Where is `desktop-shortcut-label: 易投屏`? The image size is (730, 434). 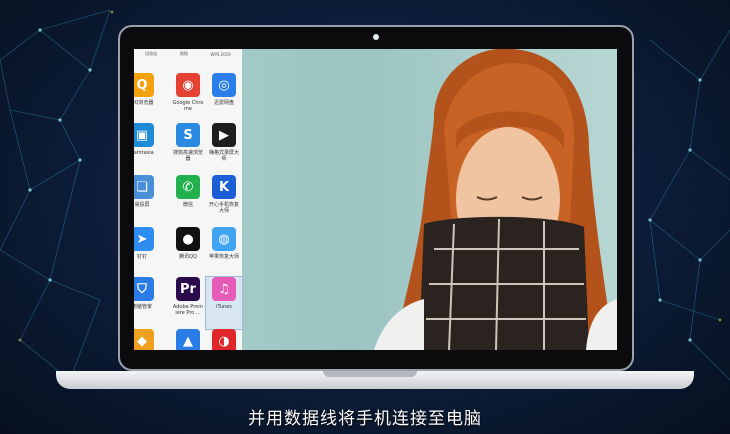
desktop-shortcut-label: 易投屏 is located at coordinates (142, 205).